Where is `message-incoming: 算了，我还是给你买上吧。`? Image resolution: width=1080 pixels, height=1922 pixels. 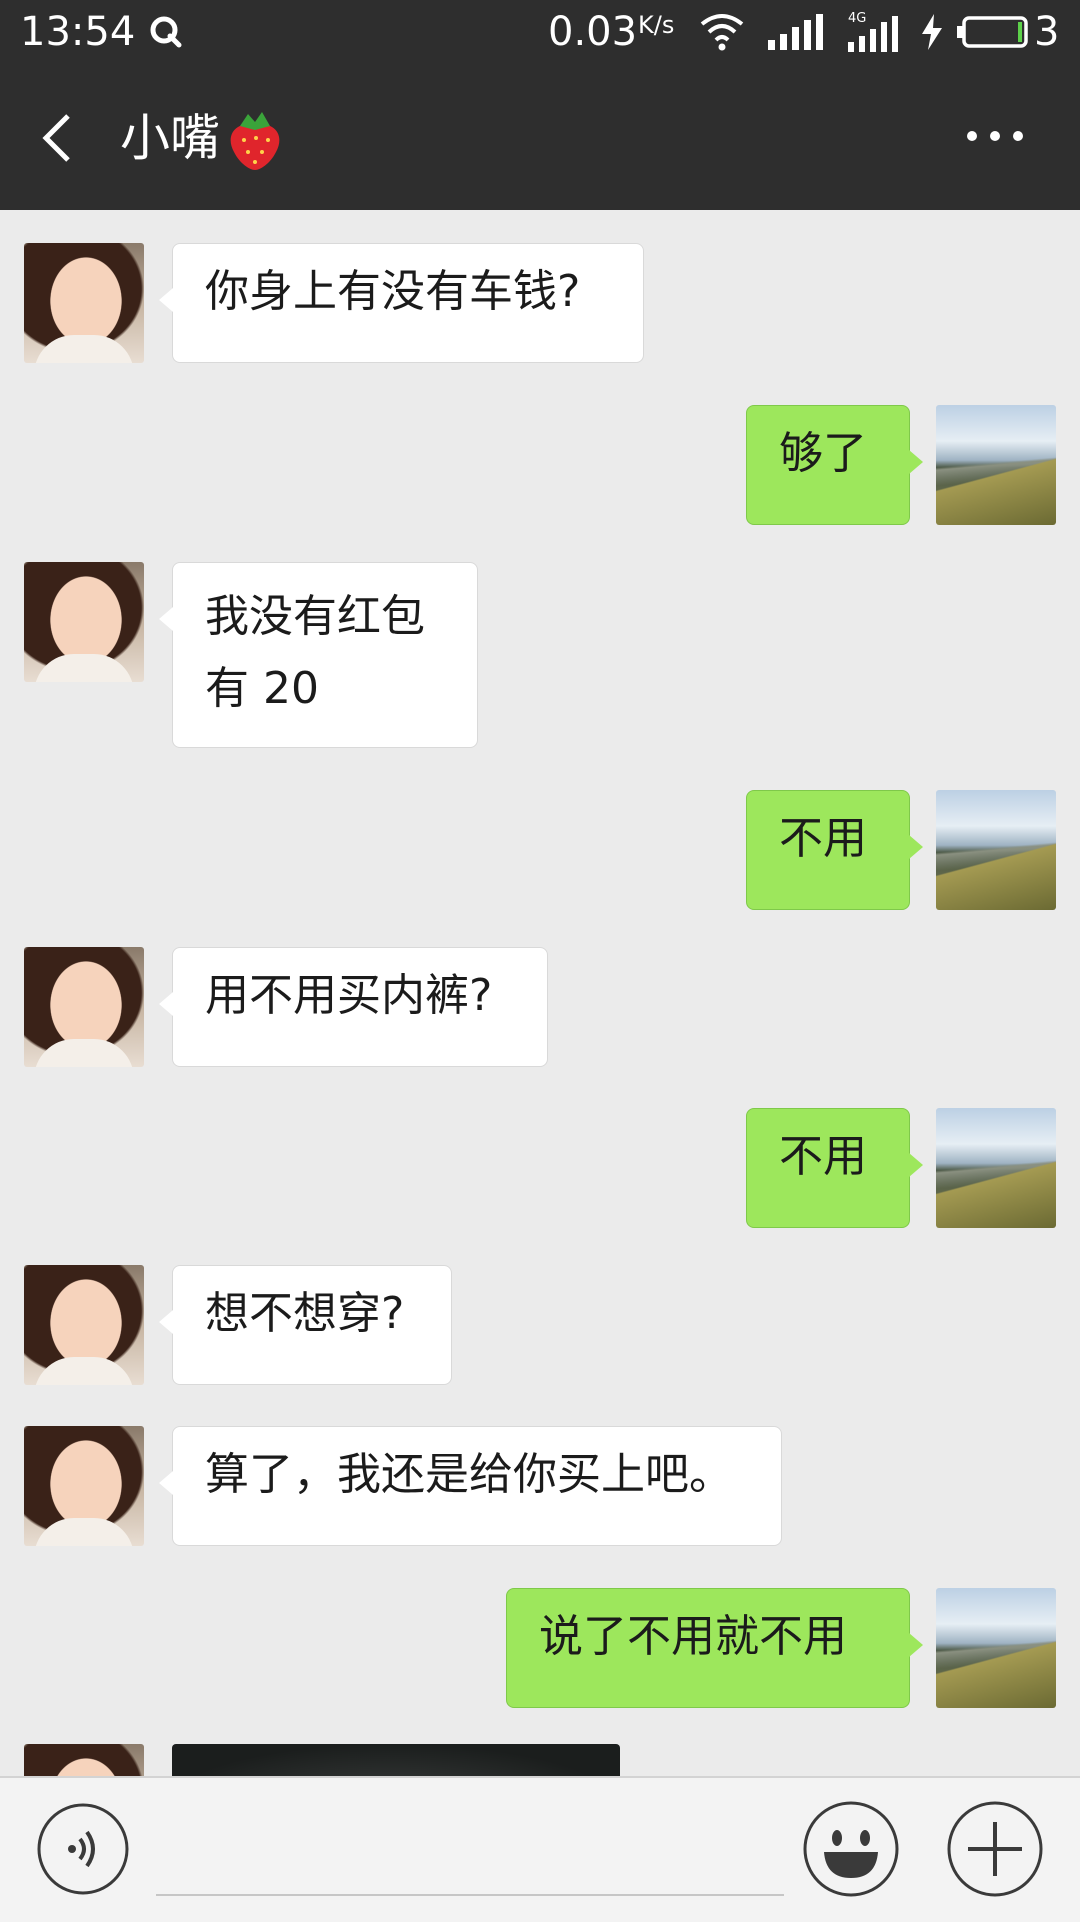 message-incoming: 算了，我还是给你买上吧。 is located at coordinates (540, 1487).